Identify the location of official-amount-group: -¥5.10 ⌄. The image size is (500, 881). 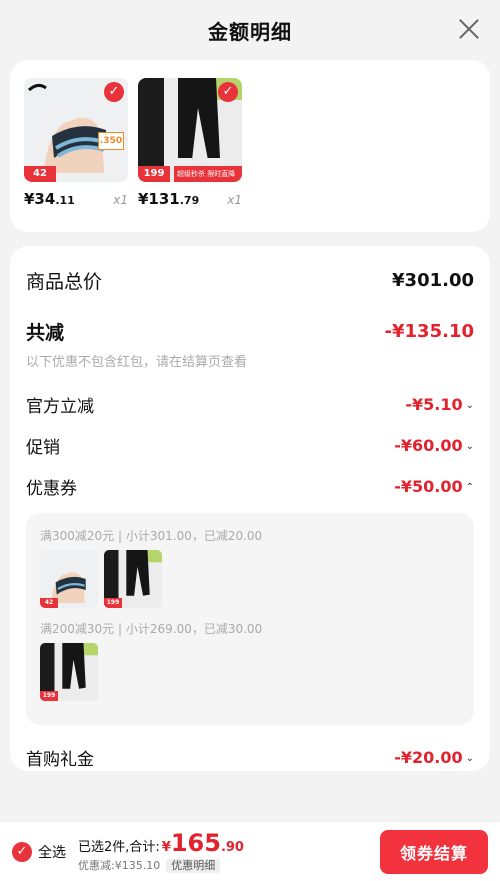
(439, 404).